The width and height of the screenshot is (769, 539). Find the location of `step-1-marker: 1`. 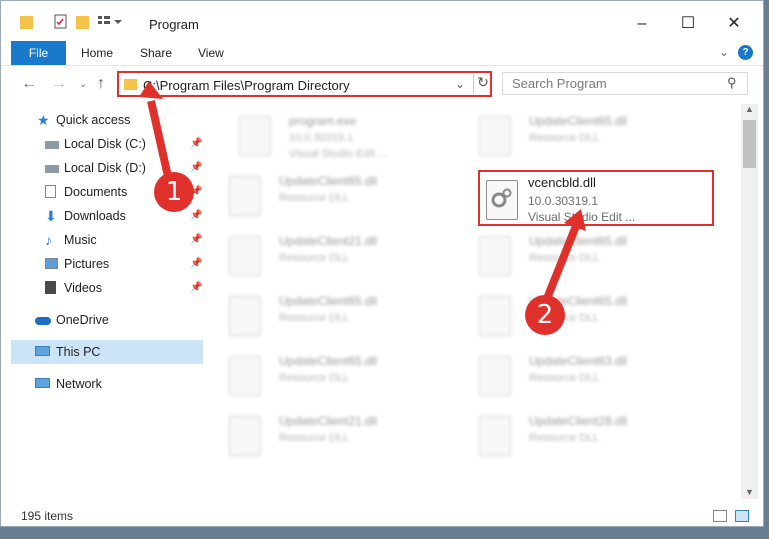

step-1-marker: 1 is located at coordinates (174, 192).